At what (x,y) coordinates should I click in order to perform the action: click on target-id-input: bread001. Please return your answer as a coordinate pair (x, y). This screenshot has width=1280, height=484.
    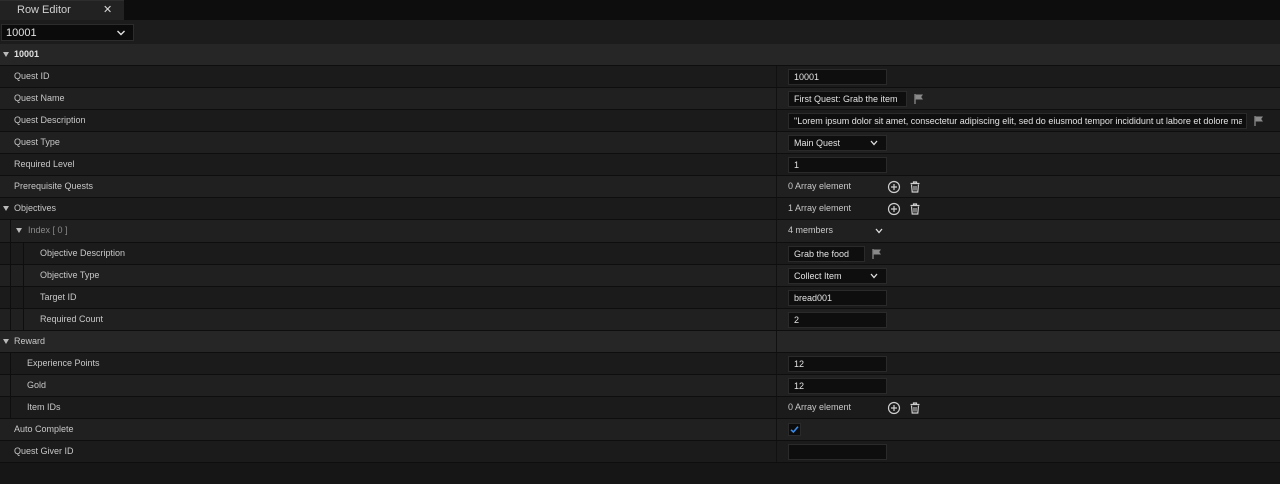
    Looking at the image, I should click on (837, 298).